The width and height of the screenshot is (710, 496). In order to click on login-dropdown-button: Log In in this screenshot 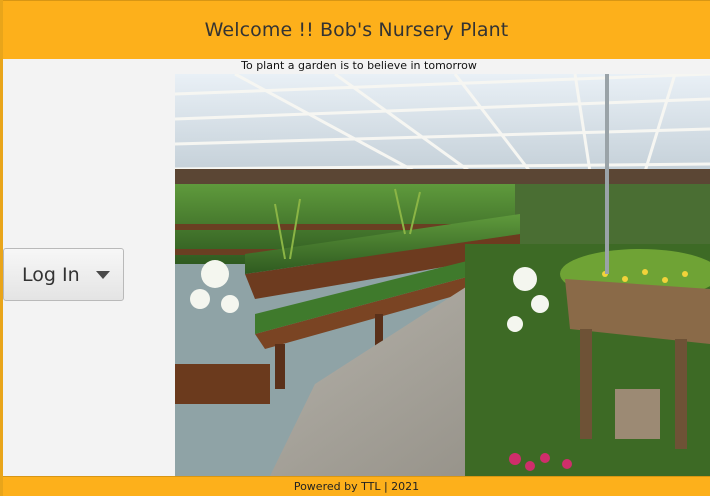, I will do `click(63, 274)`.